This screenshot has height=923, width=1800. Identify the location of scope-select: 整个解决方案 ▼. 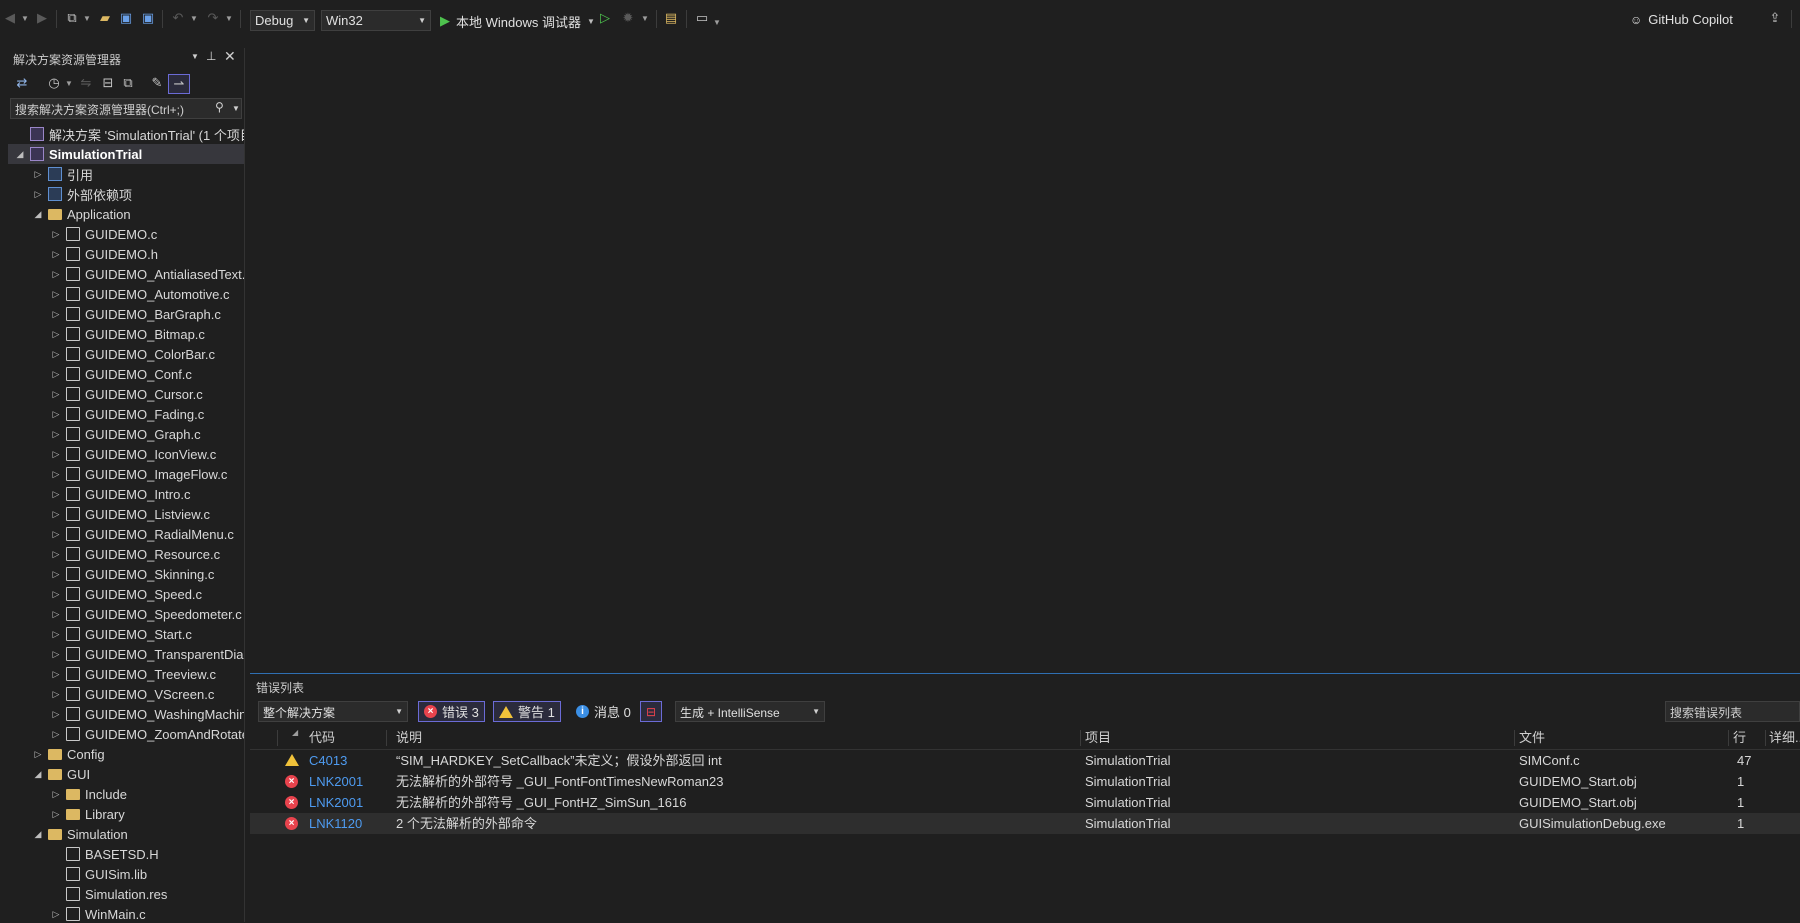
(333, 711).